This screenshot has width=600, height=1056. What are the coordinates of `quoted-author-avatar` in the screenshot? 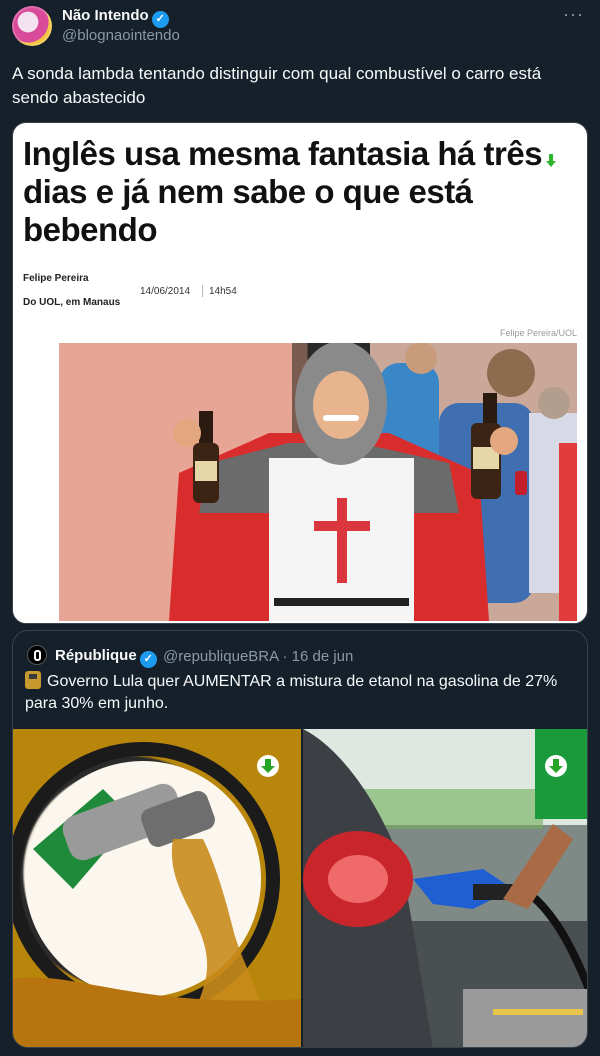 It's located at (37, 655).